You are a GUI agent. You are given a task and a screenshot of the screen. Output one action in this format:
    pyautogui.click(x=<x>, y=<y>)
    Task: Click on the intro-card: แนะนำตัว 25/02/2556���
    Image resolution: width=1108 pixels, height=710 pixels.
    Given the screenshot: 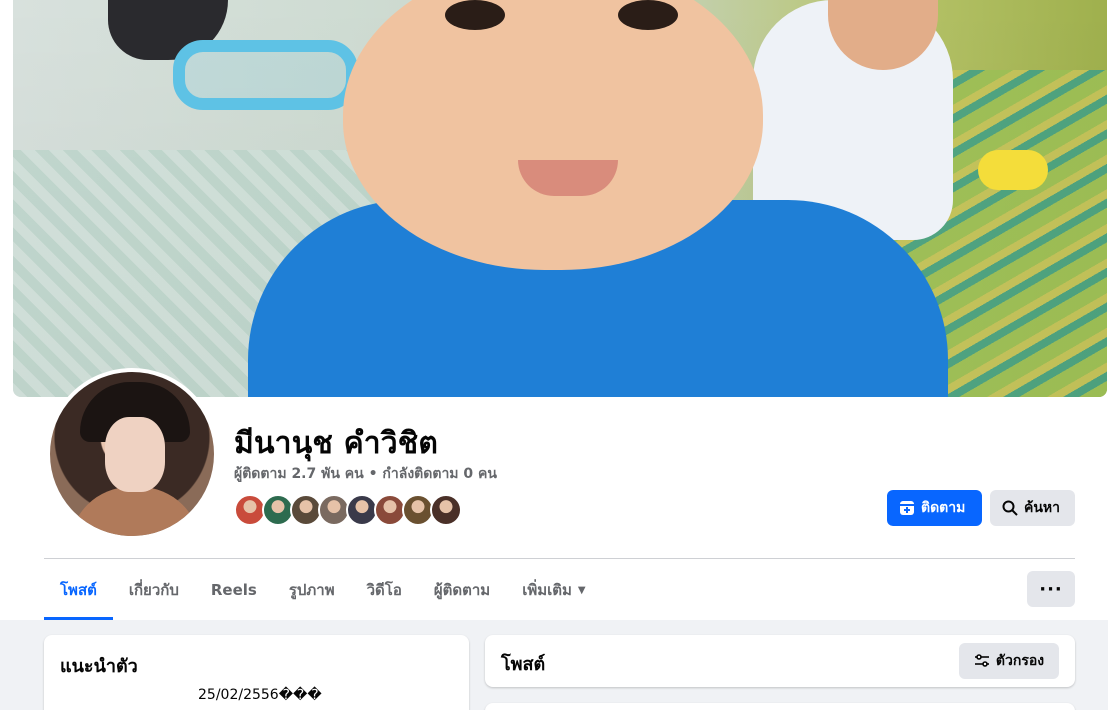 What is the action you would take?
    pyautogui.click(x=256, y=672)
    